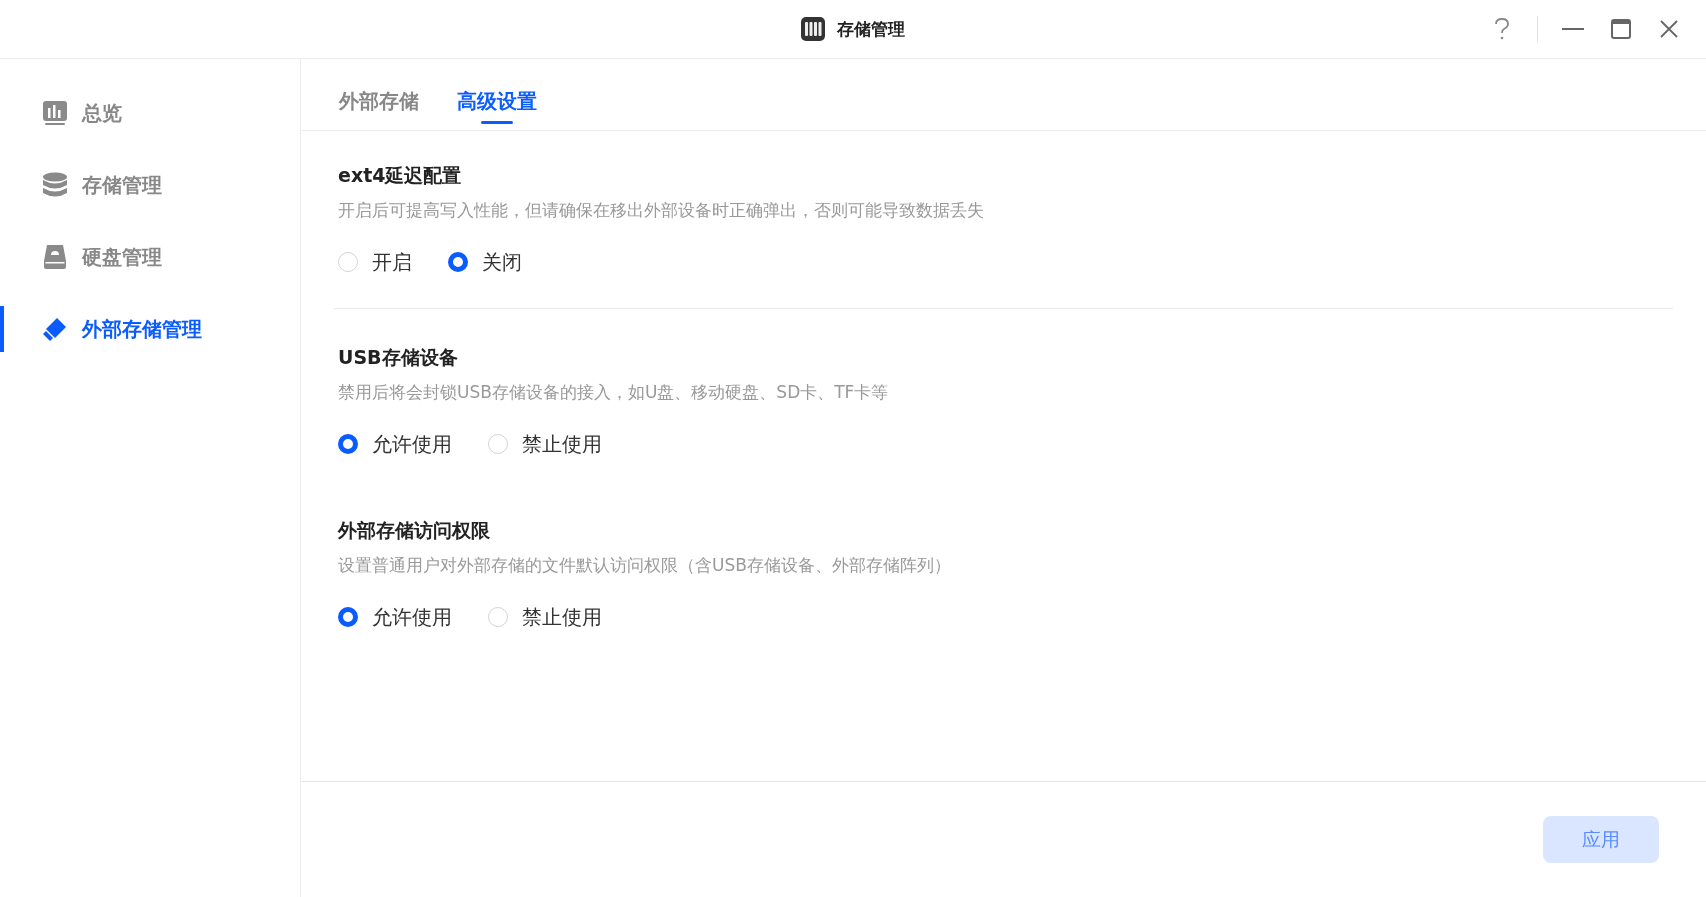  Describe the element at coordinates (150, 185) in the screenshot. I see `sidebar-item: 存储管理` at that location.